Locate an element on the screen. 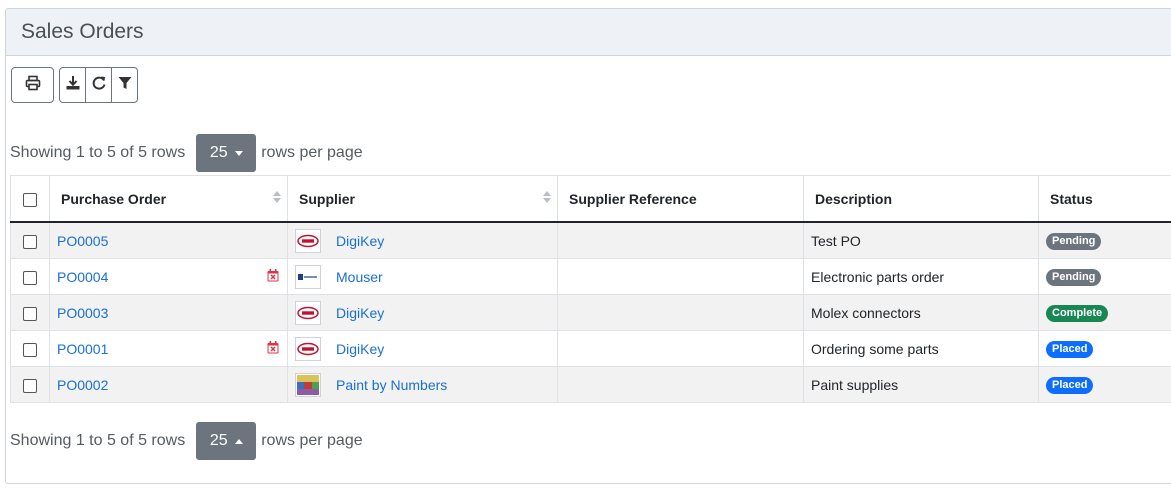  table-toolbar is located at coordinates (74, 85).